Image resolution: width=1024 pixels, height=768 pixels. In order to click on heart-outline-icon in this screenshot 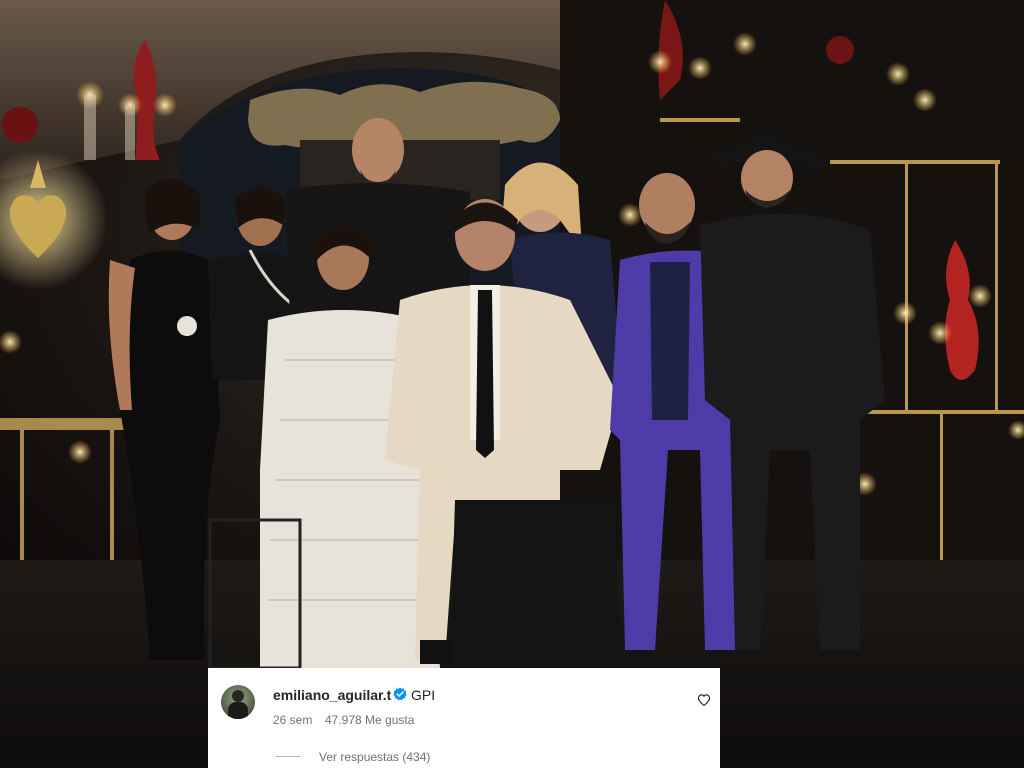, I will do `click(704, 700)`.